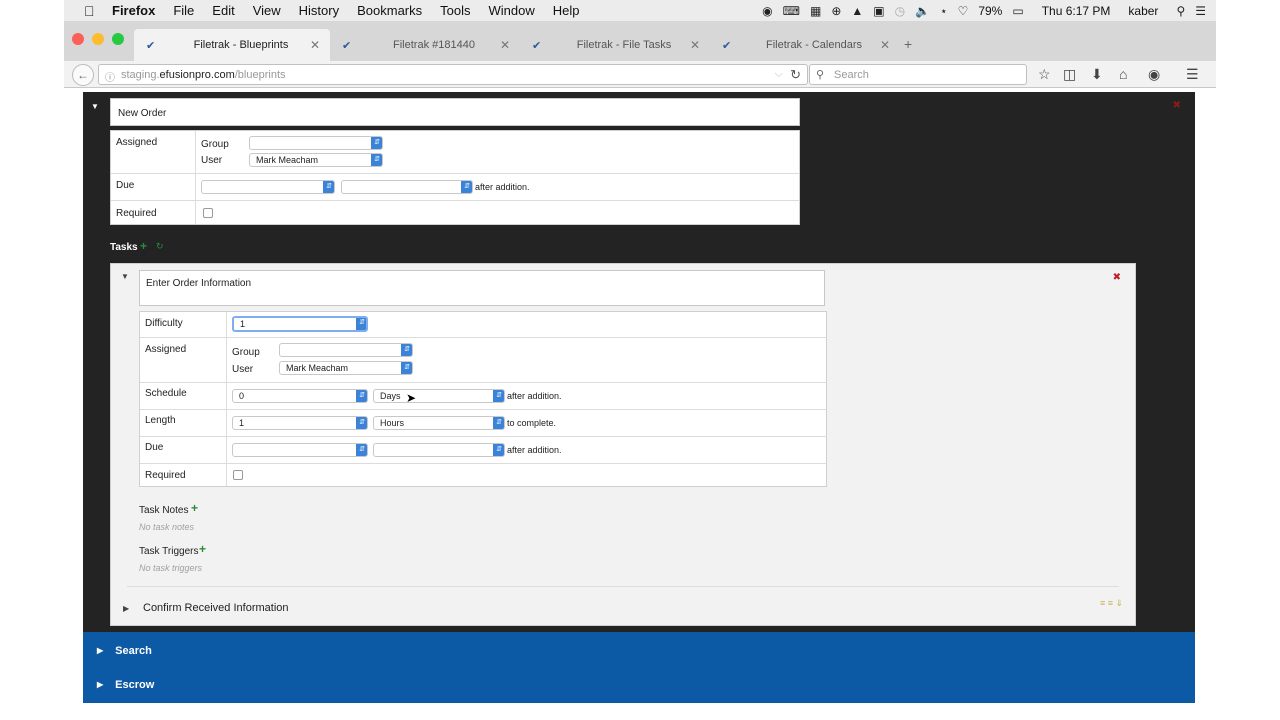  Describe the element at coordinates (767, 11) in the screenshot. I see `record-icon: ◉` at that location.